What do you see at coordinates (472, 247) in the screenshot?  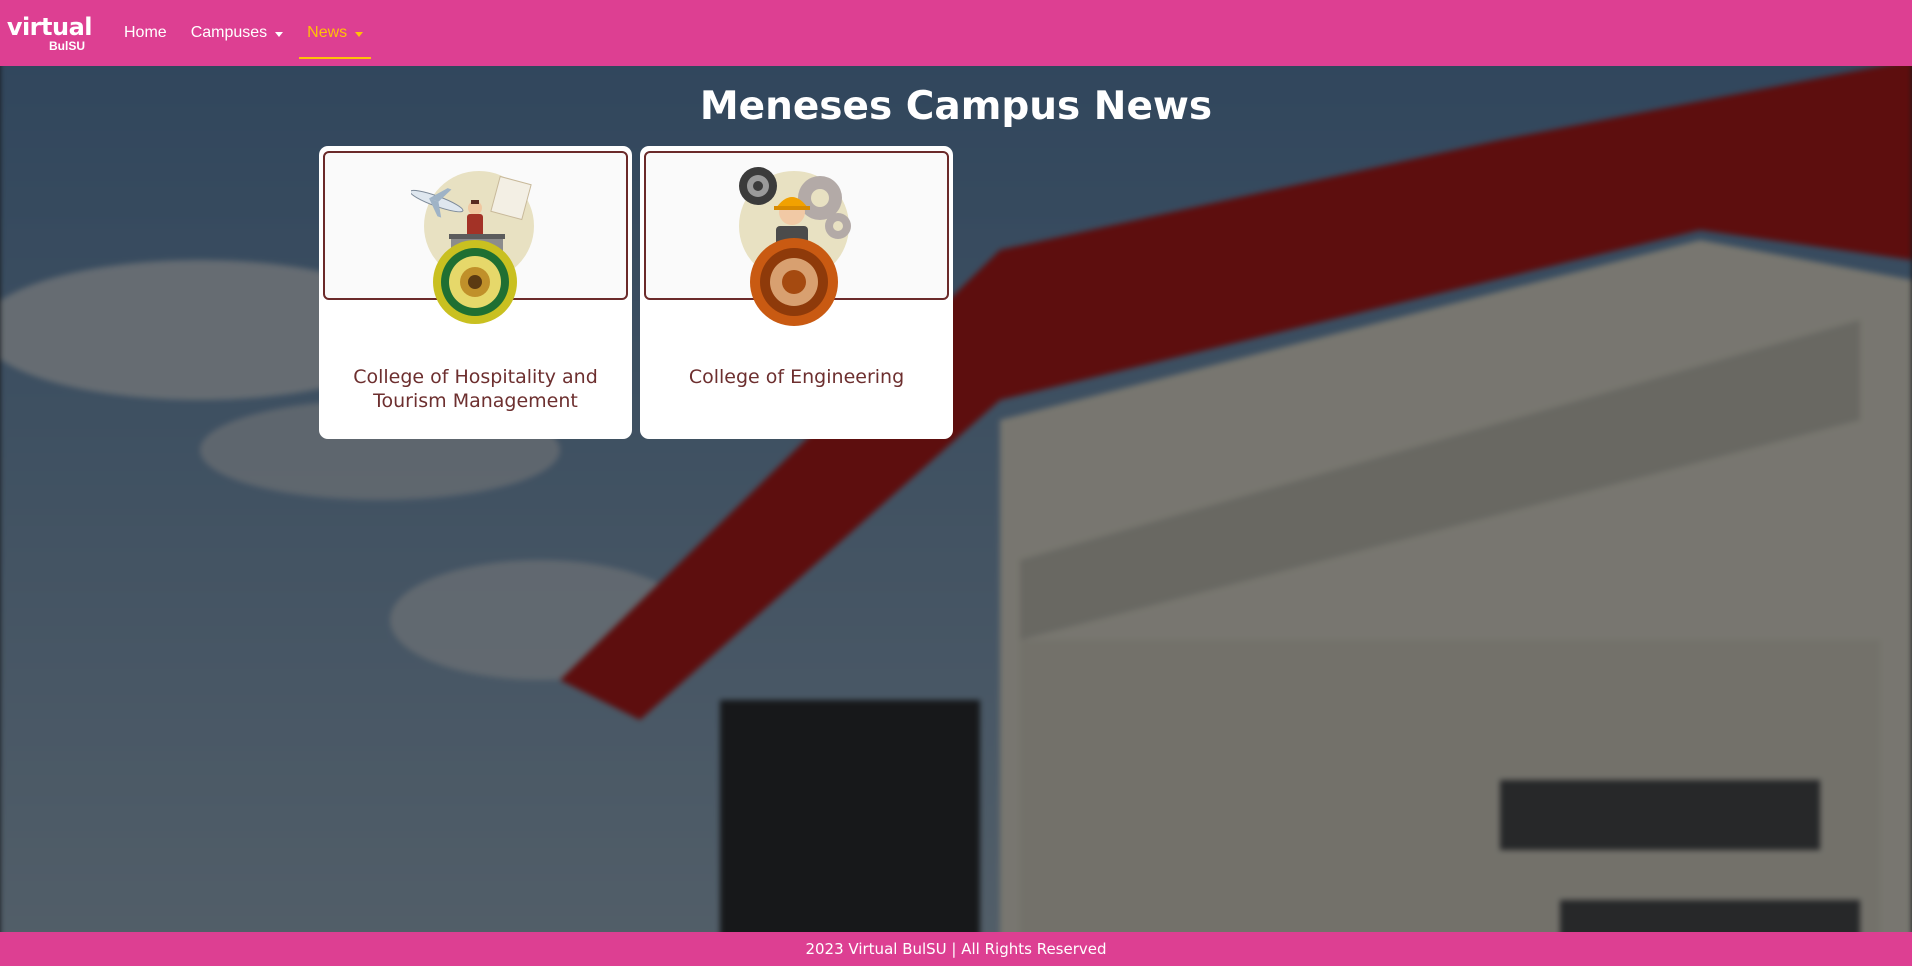 I see `hospitality-tourism-icon` at bounding box center [472, 247].